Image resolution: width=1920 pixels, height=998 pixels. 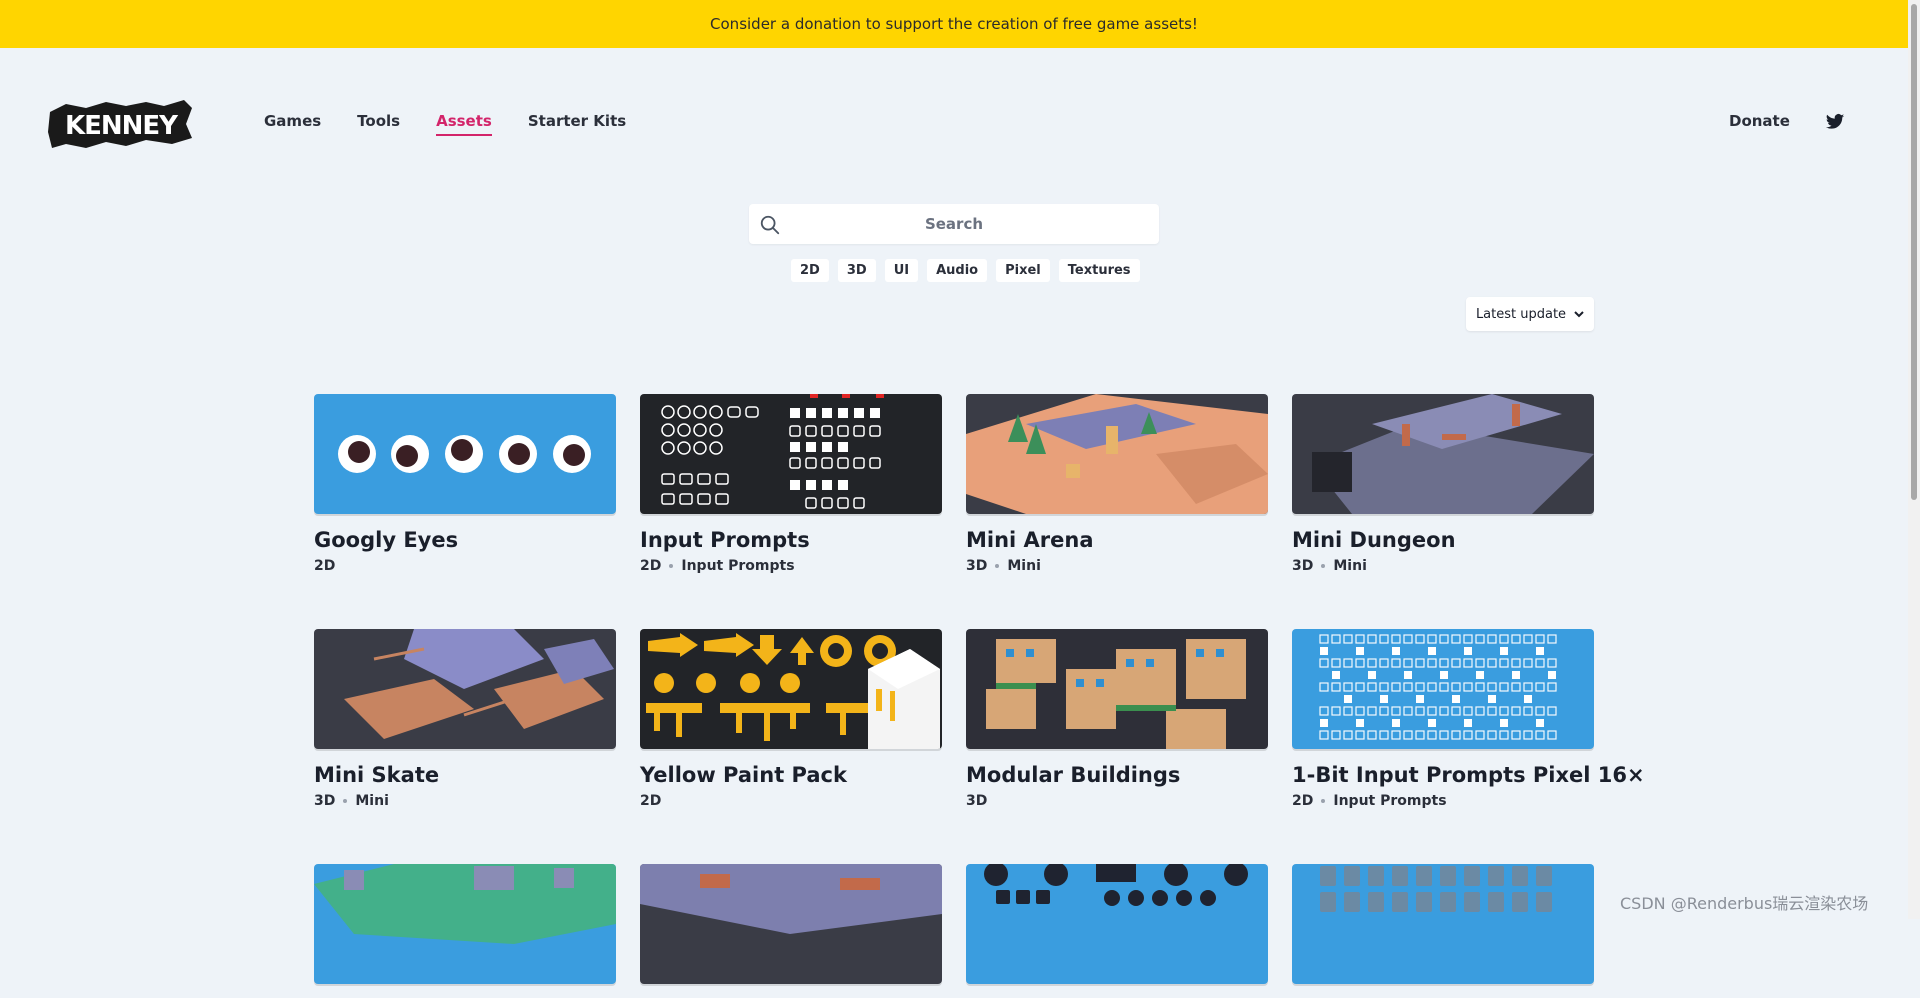 What do you see at coordinates (1023, 270) in the screenshot?
I see `filter-pixel: Pixel` at bounding box center [1023, 270].